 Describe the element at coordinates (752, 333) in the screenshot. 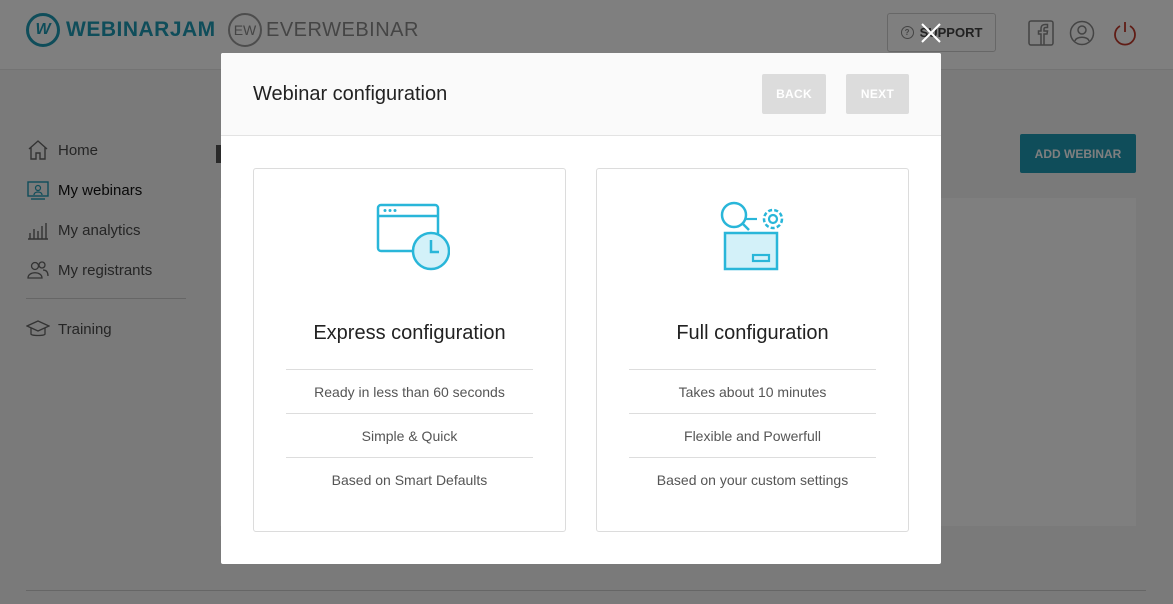

I see `option-title: Full configuration` at that location.